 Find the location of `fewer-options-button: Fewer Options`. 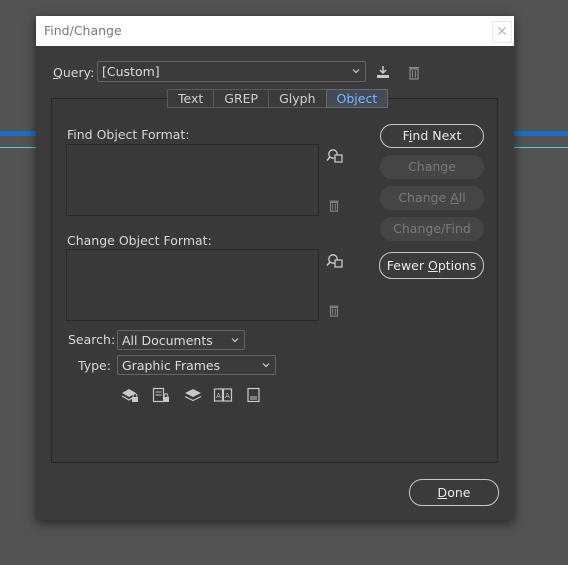

fewer-options-button: Fewer Options is located at coordinates (431, 265).